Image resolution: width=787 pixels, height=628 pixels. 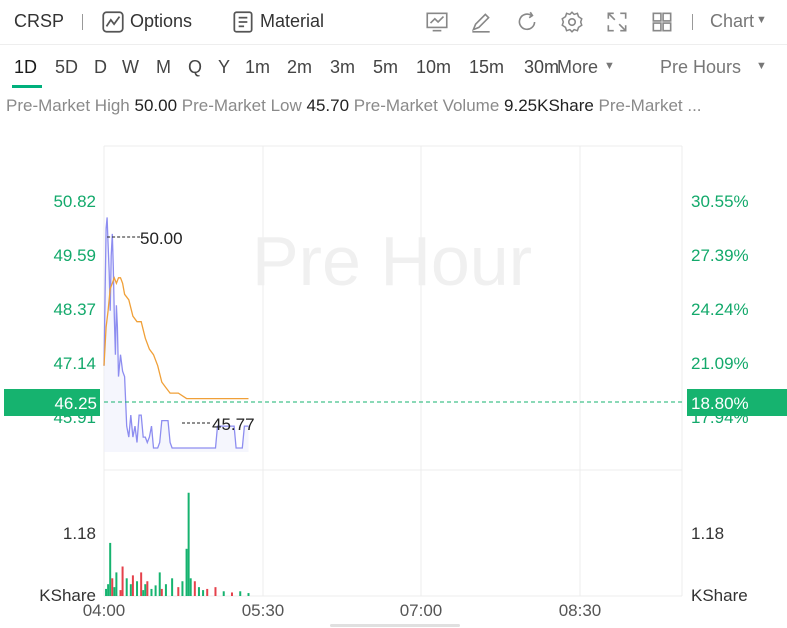 I want to click on volume-tick-left: 1.18, so click(x=79, y=533).